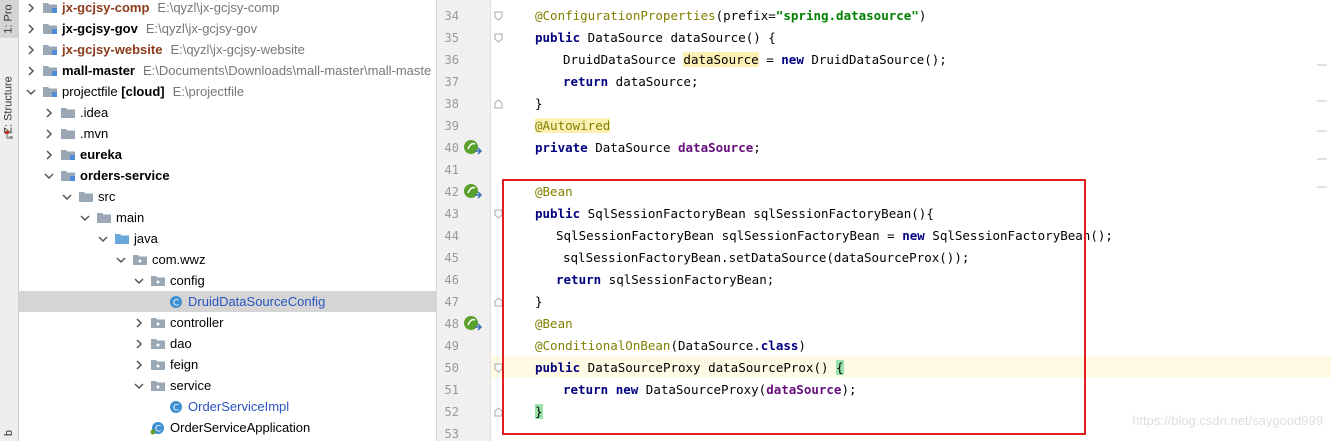 Image resolution: width=1331 pixels, height=441 pixels. I want to click on tree-item-path: E:\qyzl\jx-gcjsy-website, so click(237, 49).